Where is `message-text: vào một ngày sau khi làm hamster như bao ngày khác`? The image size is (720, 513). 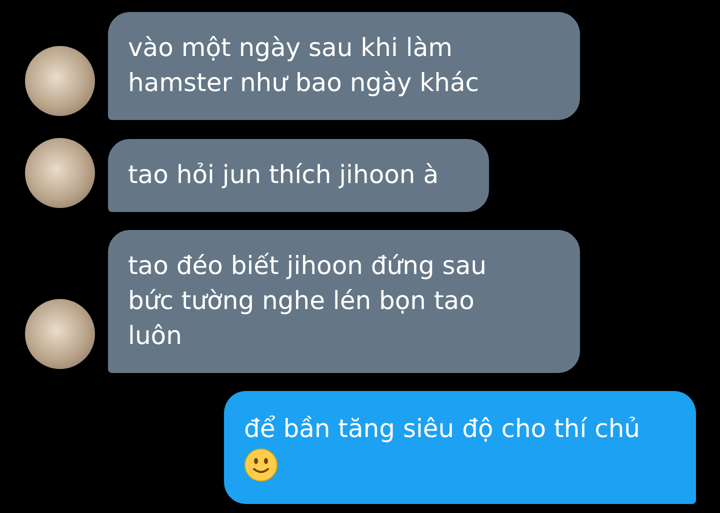
message-text: vào một ngày sau khi làm hamster như bao ngày khác is located at coordinates (304, 65).